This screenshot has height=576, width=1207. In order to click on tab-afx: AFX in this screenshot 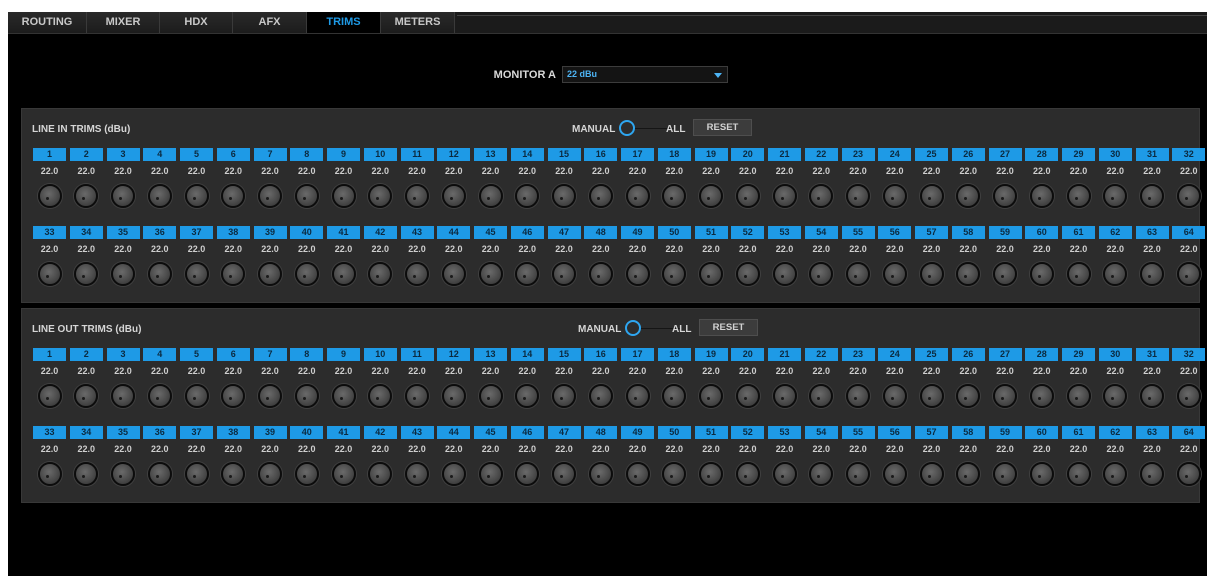, I will do `click(270, 22)`.